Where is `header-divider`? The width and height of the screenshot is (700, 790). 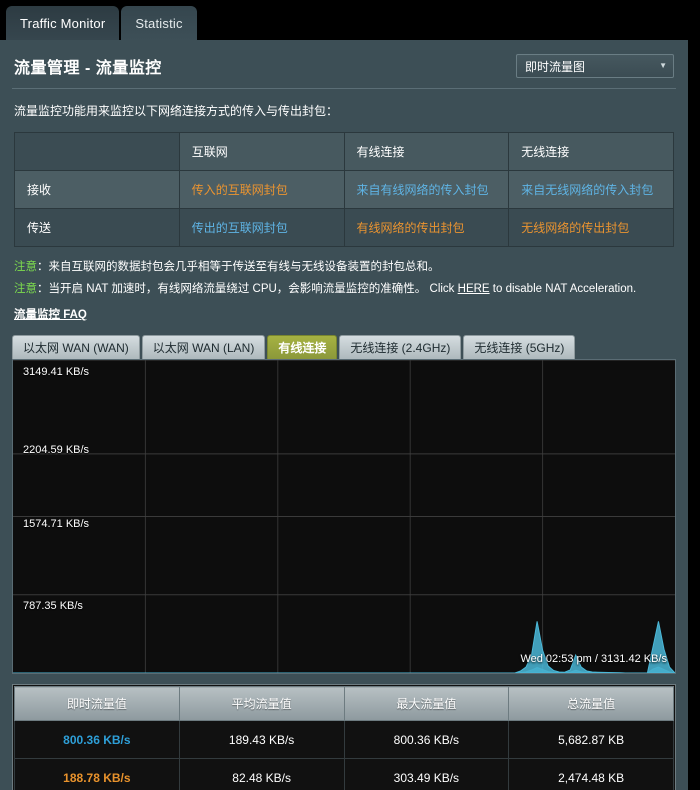 header-divider is located at coordinates (344, 88).